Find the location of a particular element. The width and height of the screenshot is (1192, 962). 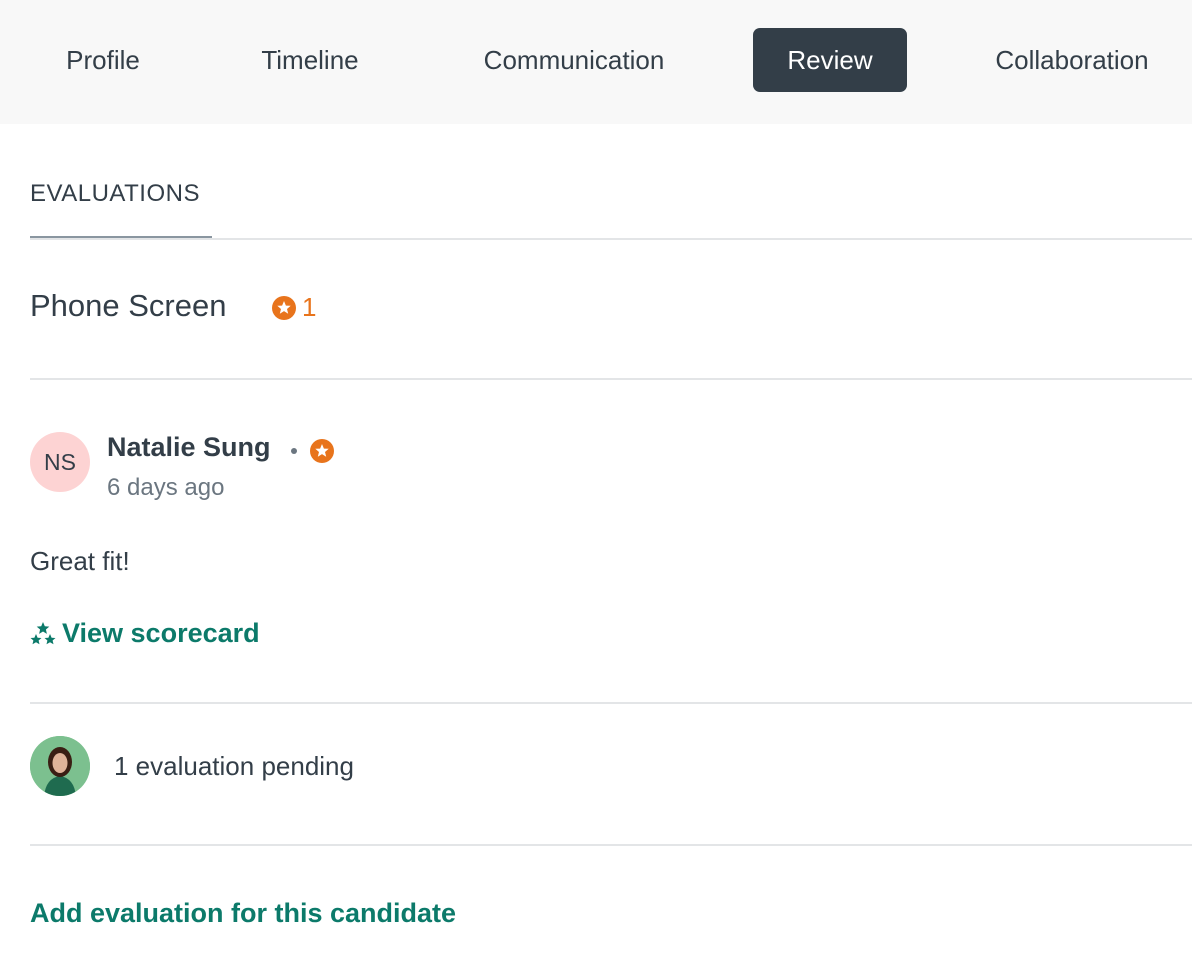

stage-title: Phone Screen is located at coordinates (128, 305).